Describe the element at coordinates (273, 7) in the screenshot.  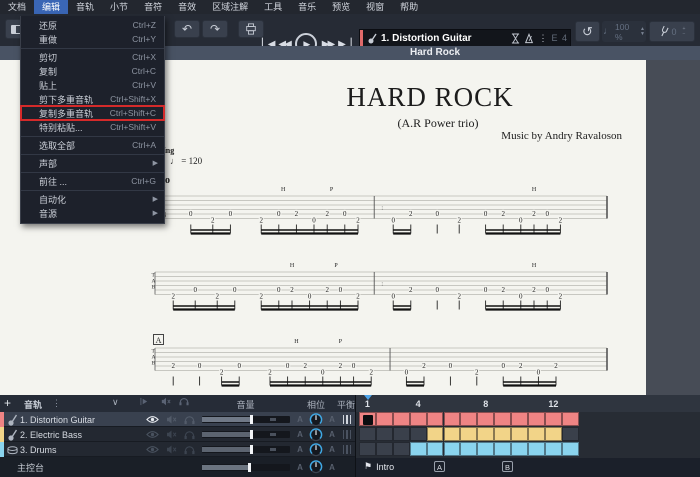
I see `menubar-item-工具: 工具` at that location.